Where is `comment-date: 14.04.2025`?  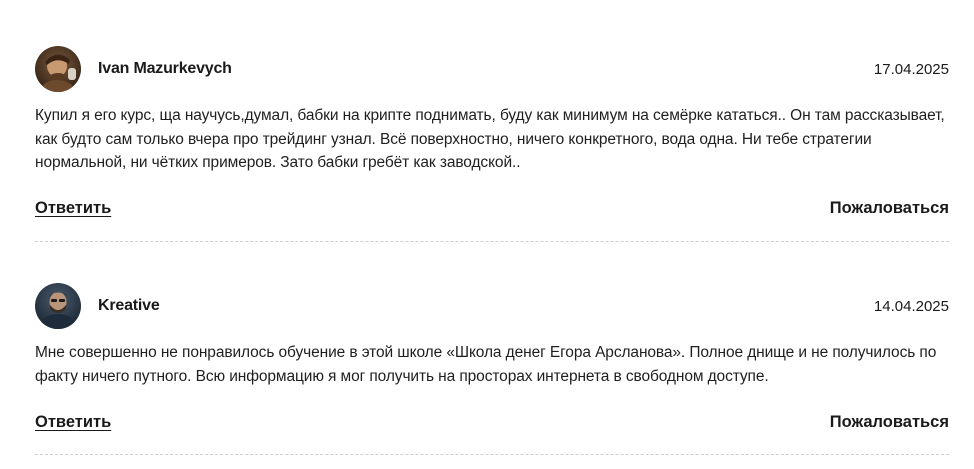
comment-date: 14.04.2025 is located at coordinates (911, 306).